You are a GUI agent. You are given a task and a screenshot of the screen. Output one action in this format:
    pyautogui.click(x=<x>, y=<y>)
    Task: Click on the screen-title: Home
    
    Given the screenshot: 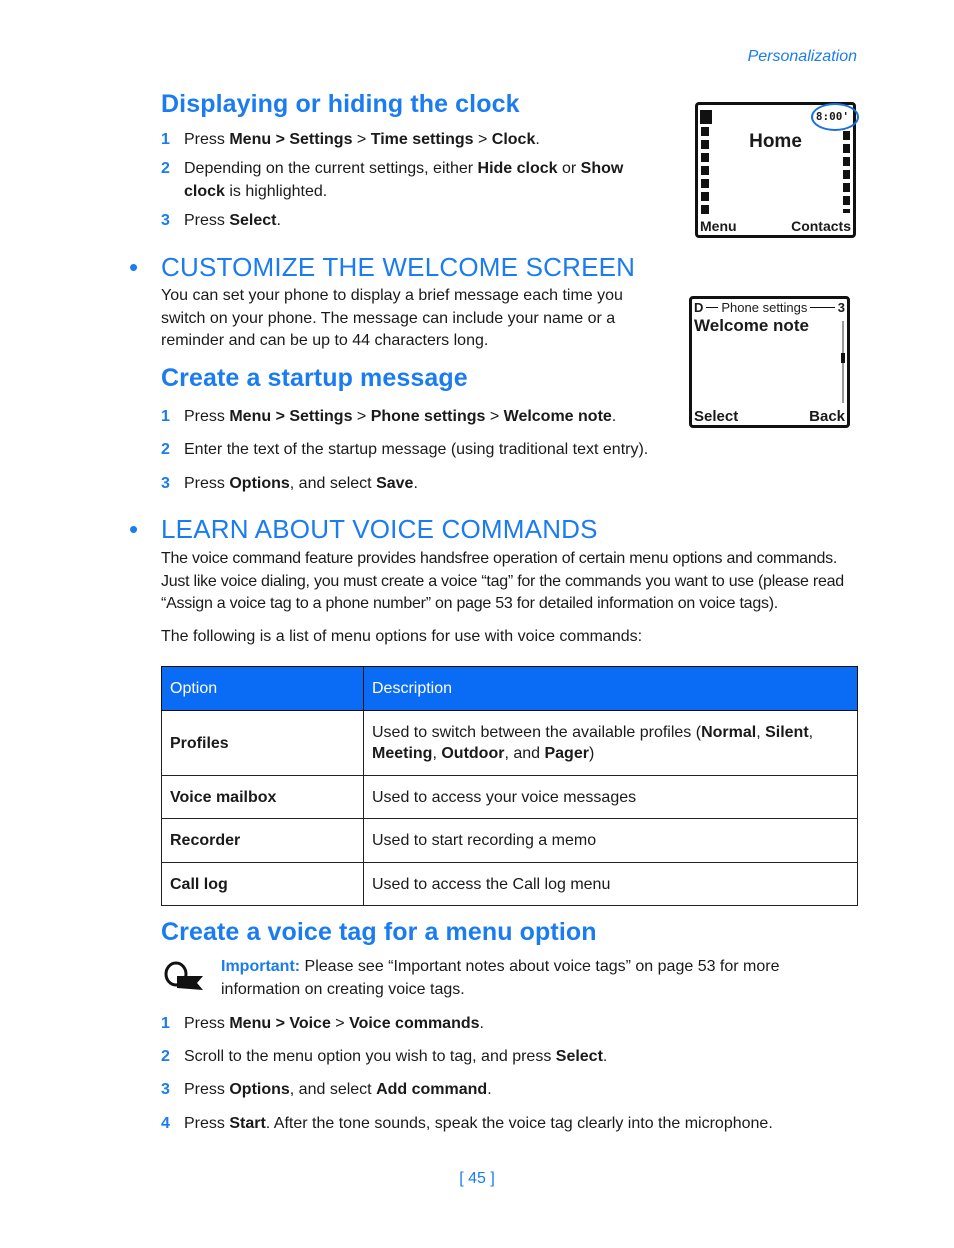 What is the action you would take?
    pyautogui.click(x=775, y=141)
    